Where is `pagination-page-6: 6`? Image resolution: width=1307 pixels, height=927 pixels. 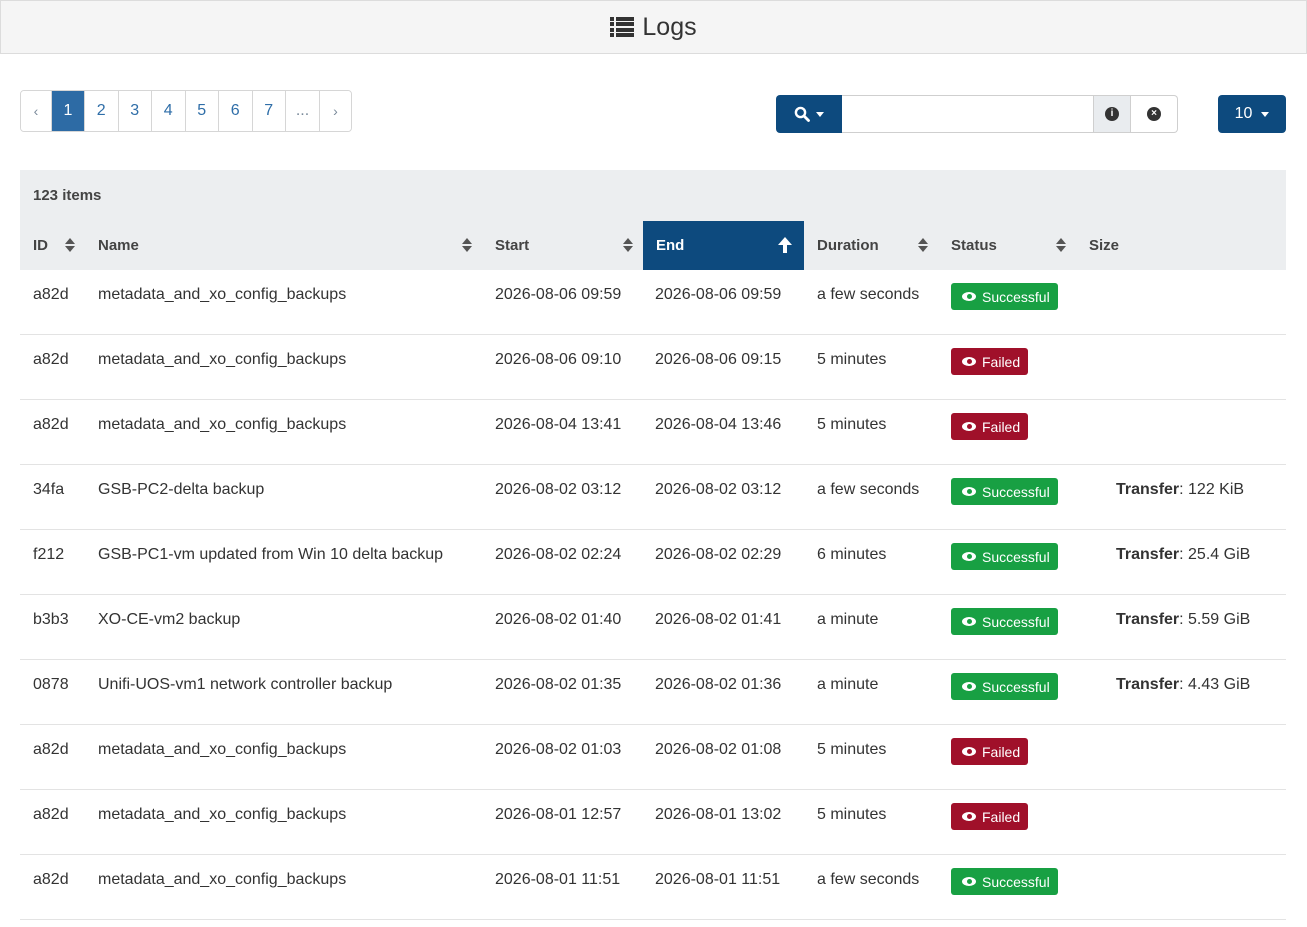 pagination-page-6: 6 is located at coordinates (236, 111).